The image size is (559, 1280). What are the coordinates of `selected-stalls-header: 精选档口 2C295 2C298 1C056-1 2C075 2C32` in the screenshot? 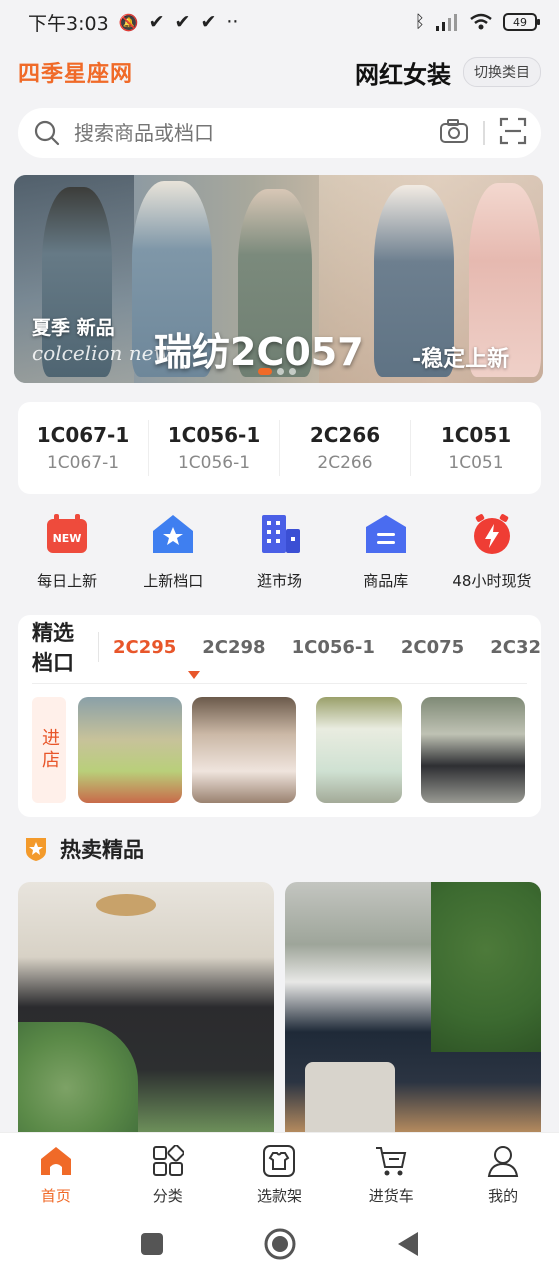 It's located at (279, 647).